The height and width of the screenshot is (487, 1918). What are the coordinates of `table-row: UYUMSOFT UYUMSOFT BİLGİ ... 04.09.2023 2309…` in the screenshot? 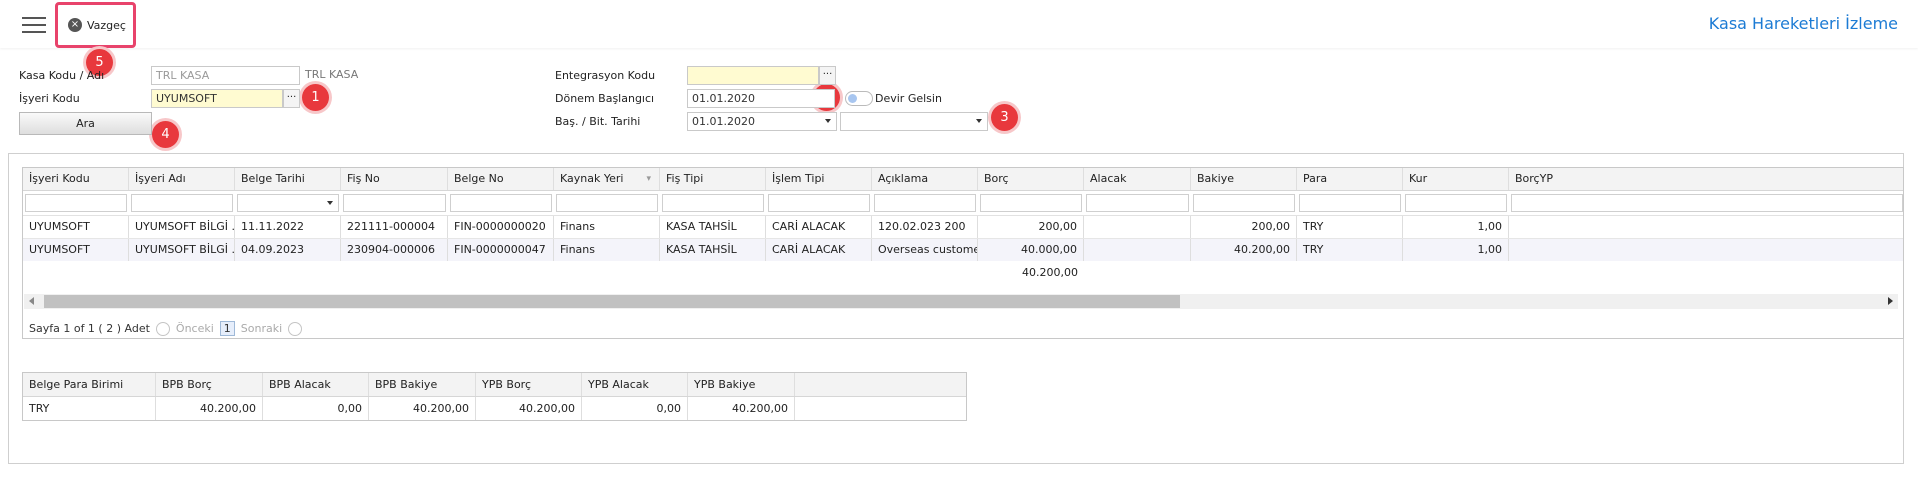 It's located at (963, 249).